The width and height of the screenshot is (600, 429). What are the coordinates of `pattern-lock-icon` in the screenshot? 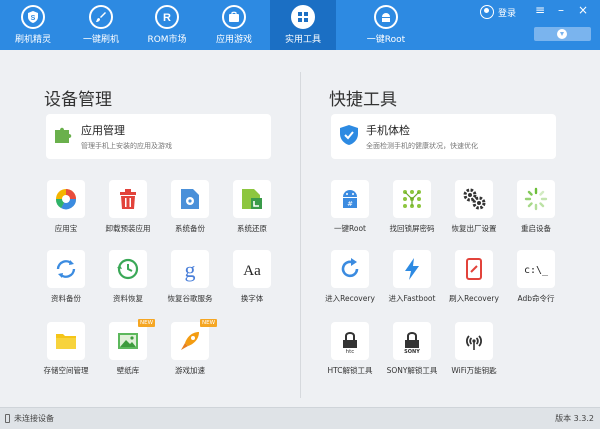 It's located at (412, 199).